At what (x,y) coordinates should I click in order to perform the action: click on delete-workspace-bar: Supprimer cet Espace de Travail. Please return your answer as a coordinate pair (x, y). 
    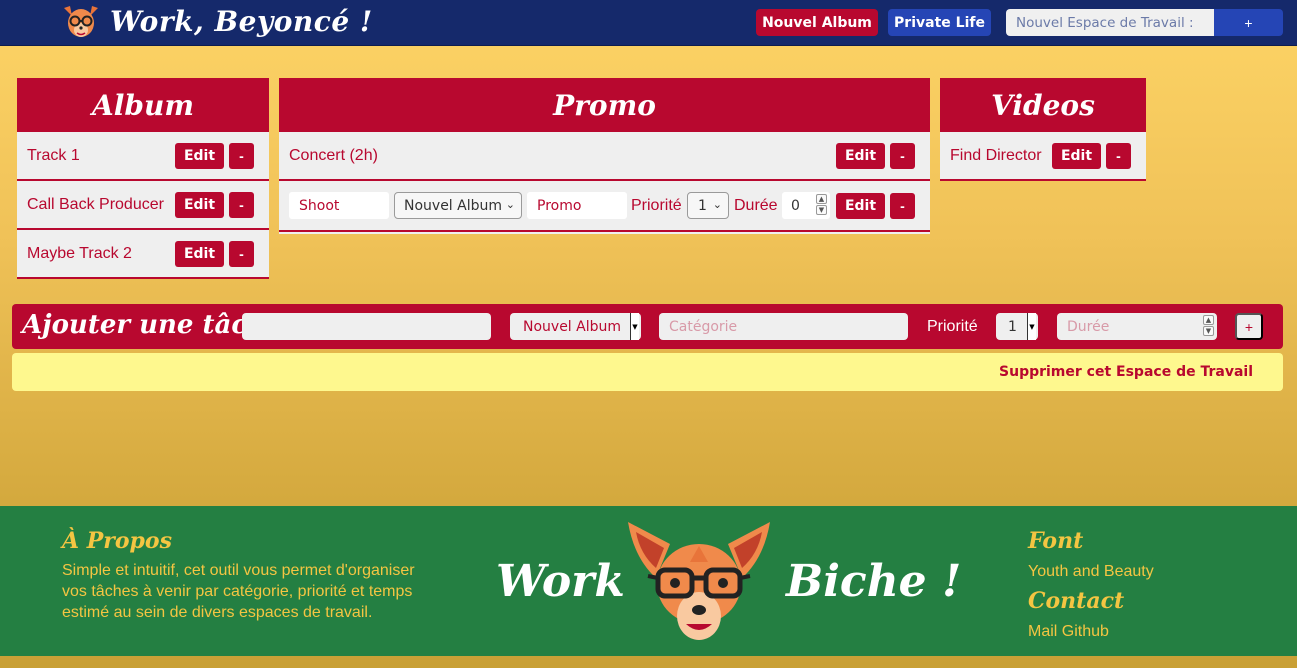
    Looking at the image, I should click on (647, 372).